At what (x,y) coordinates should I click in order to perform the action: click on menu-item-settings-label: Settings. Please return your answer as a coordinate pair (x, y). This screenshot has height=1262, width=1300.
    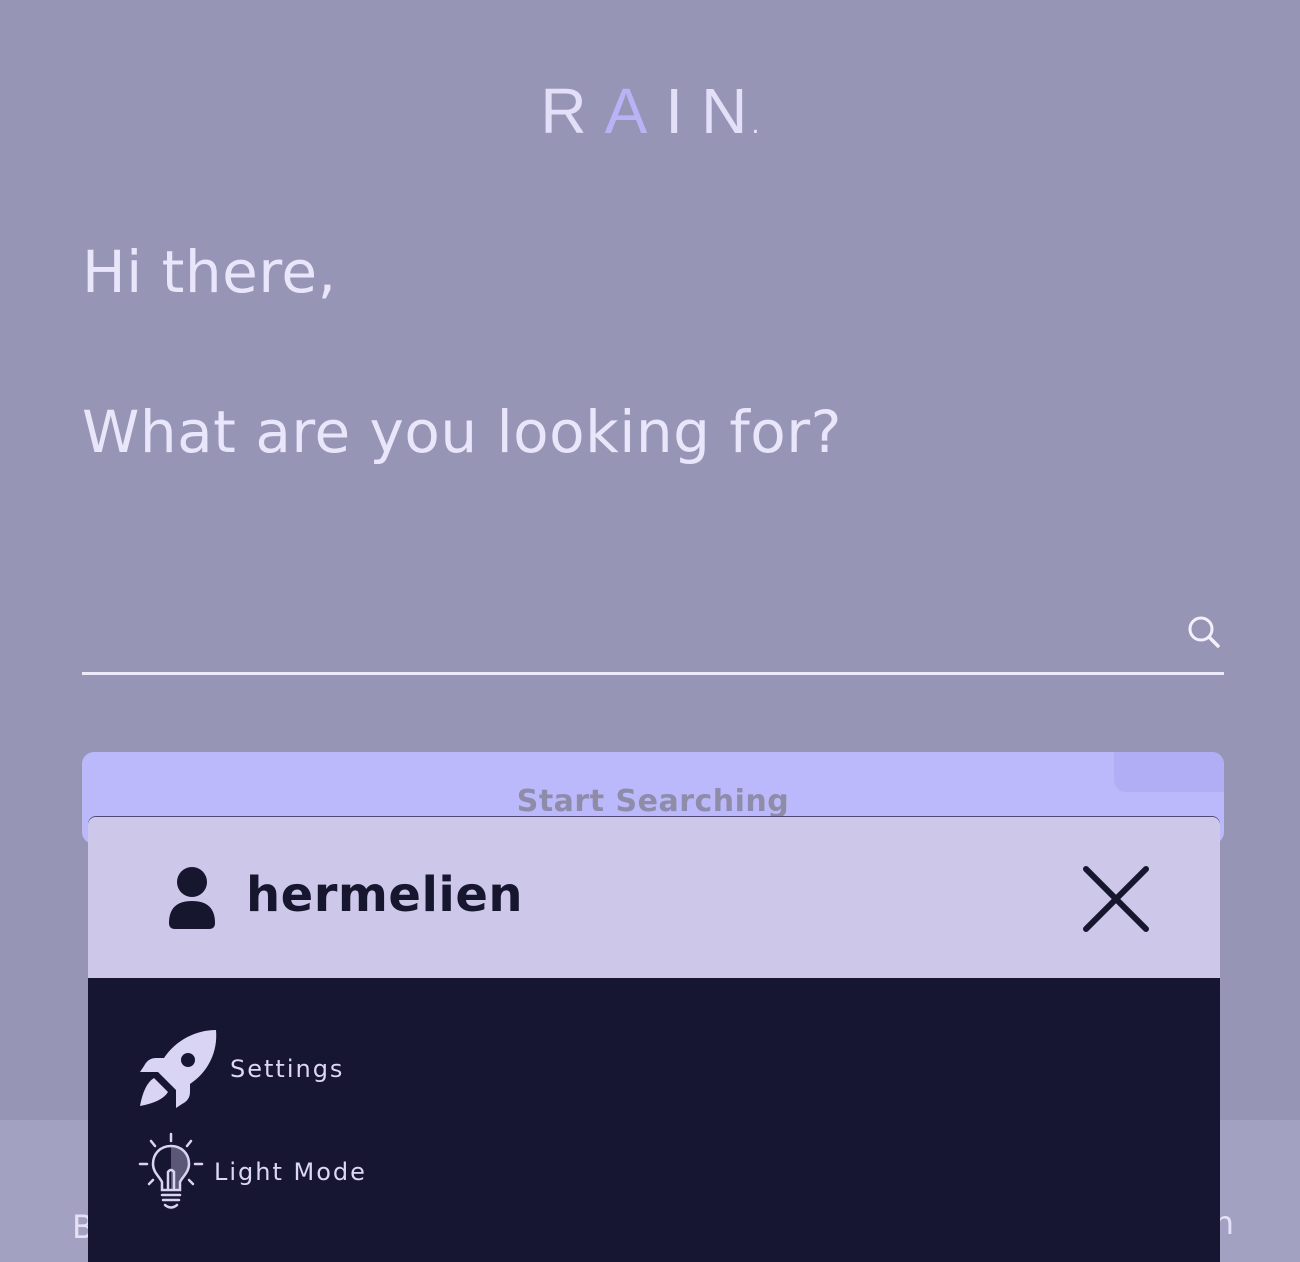
    Looking at the image, I should click on (287, 1069).